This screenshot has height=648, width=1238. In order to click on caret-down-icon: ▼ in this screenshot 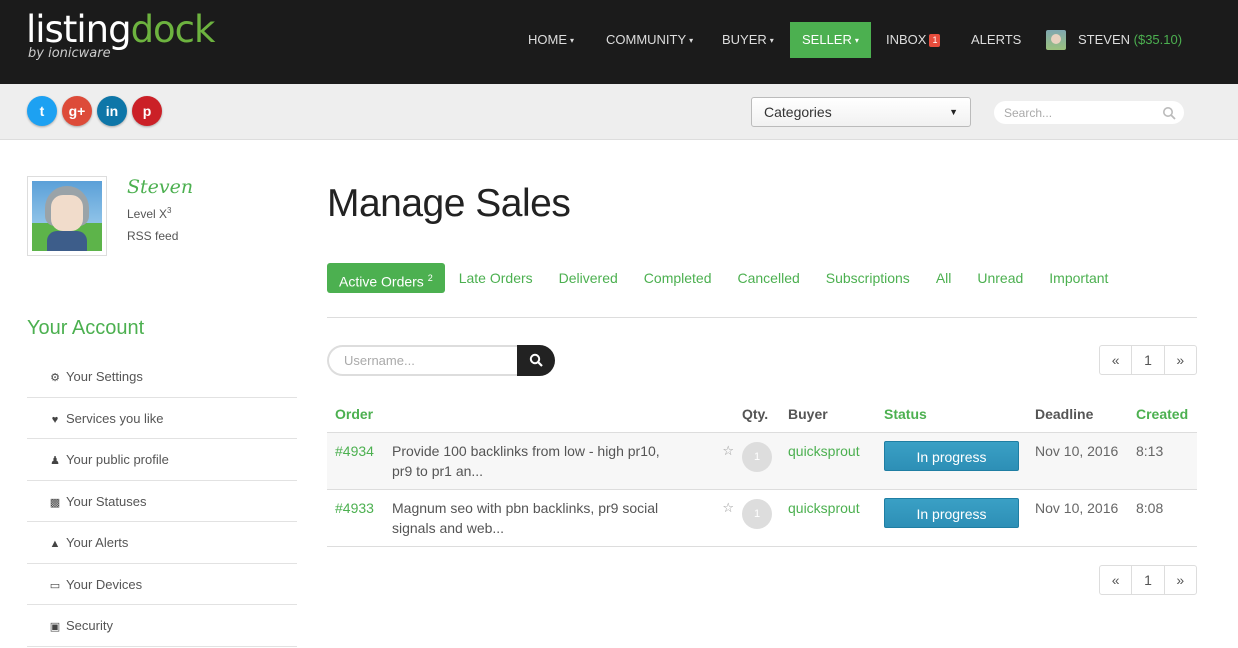, I will do `click(953, 112)`.